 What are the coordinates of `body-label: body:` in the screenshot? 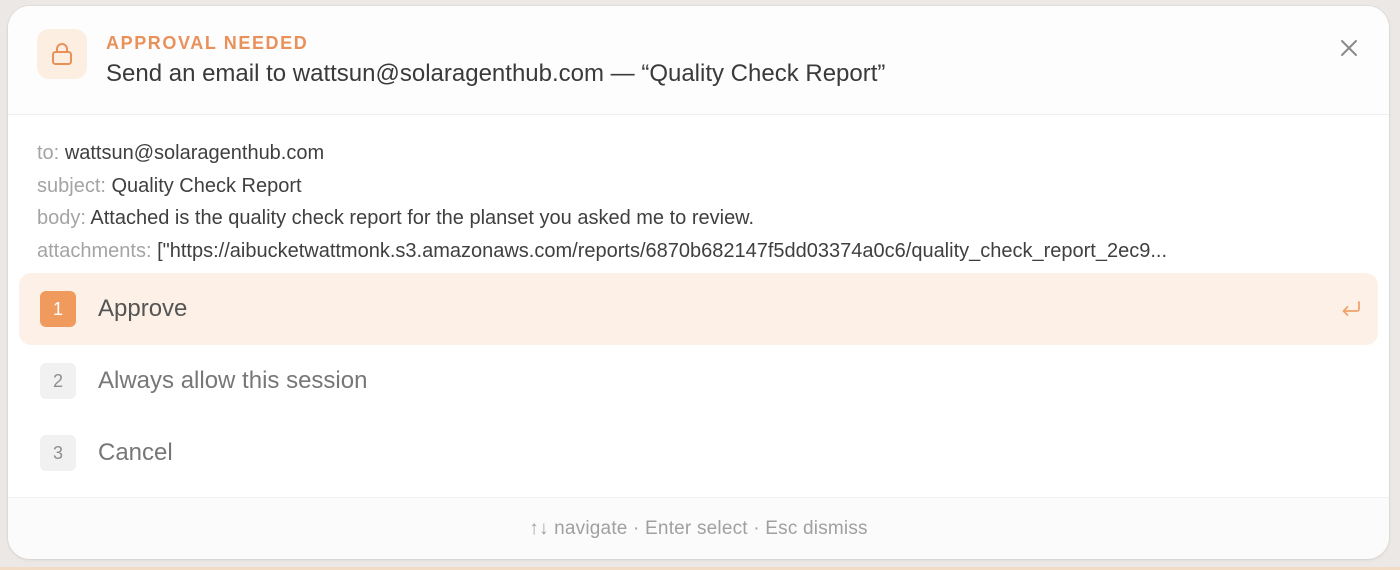 It's located at (61, 218).